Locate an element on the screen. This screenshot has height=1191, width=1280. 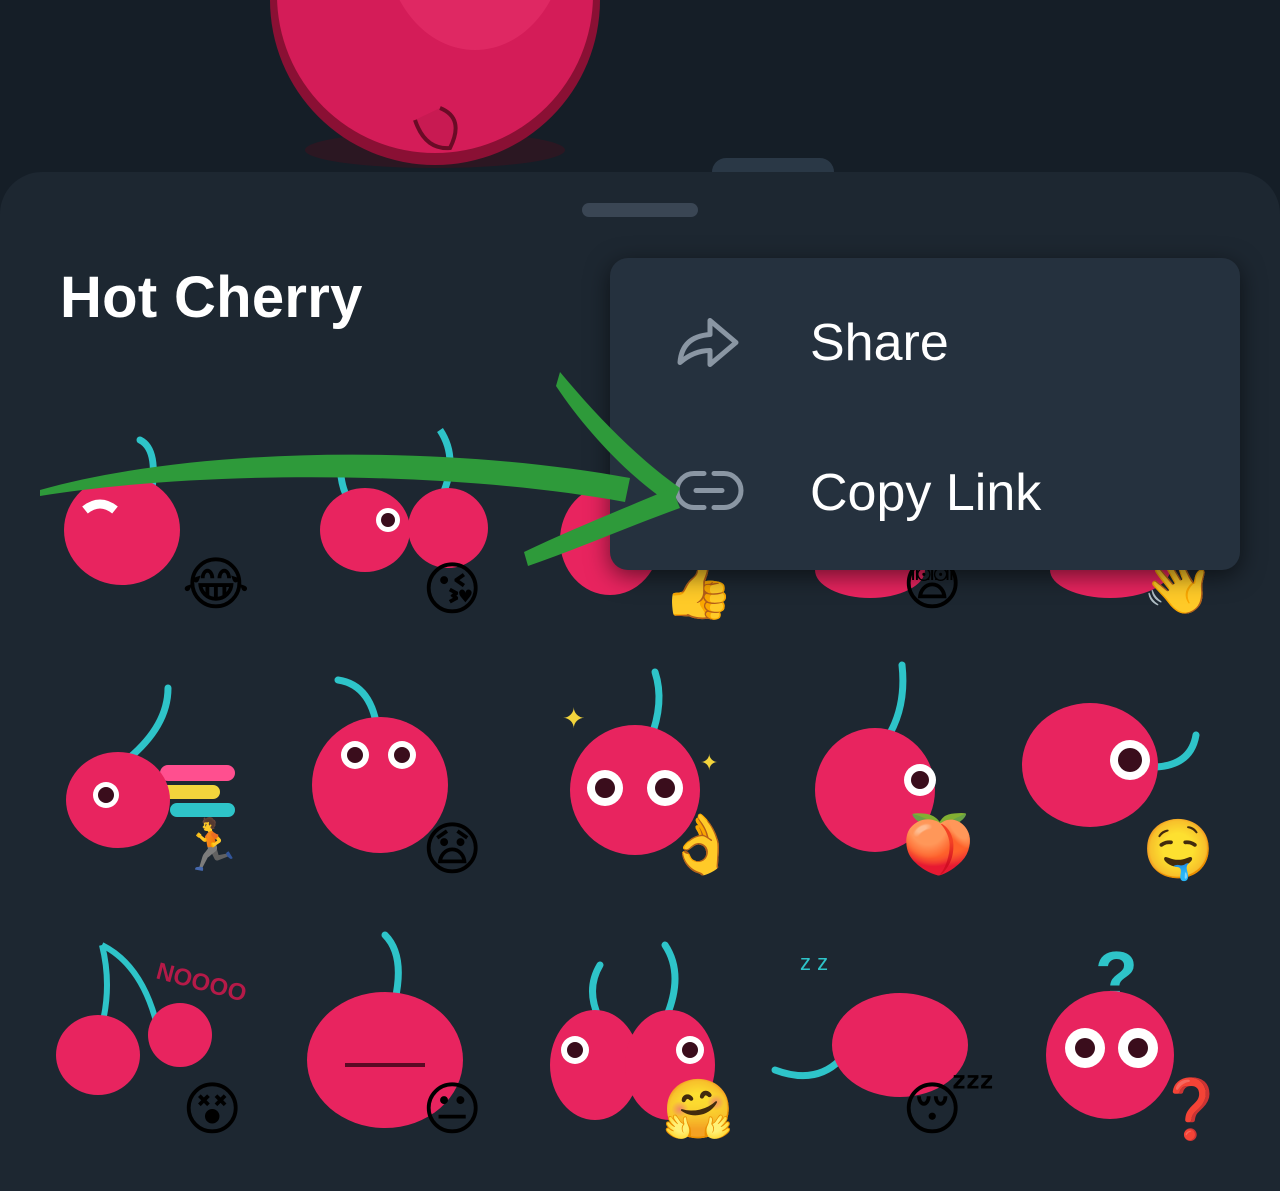
sticker-emoji: 👌 is located at coordinates (701, 844).